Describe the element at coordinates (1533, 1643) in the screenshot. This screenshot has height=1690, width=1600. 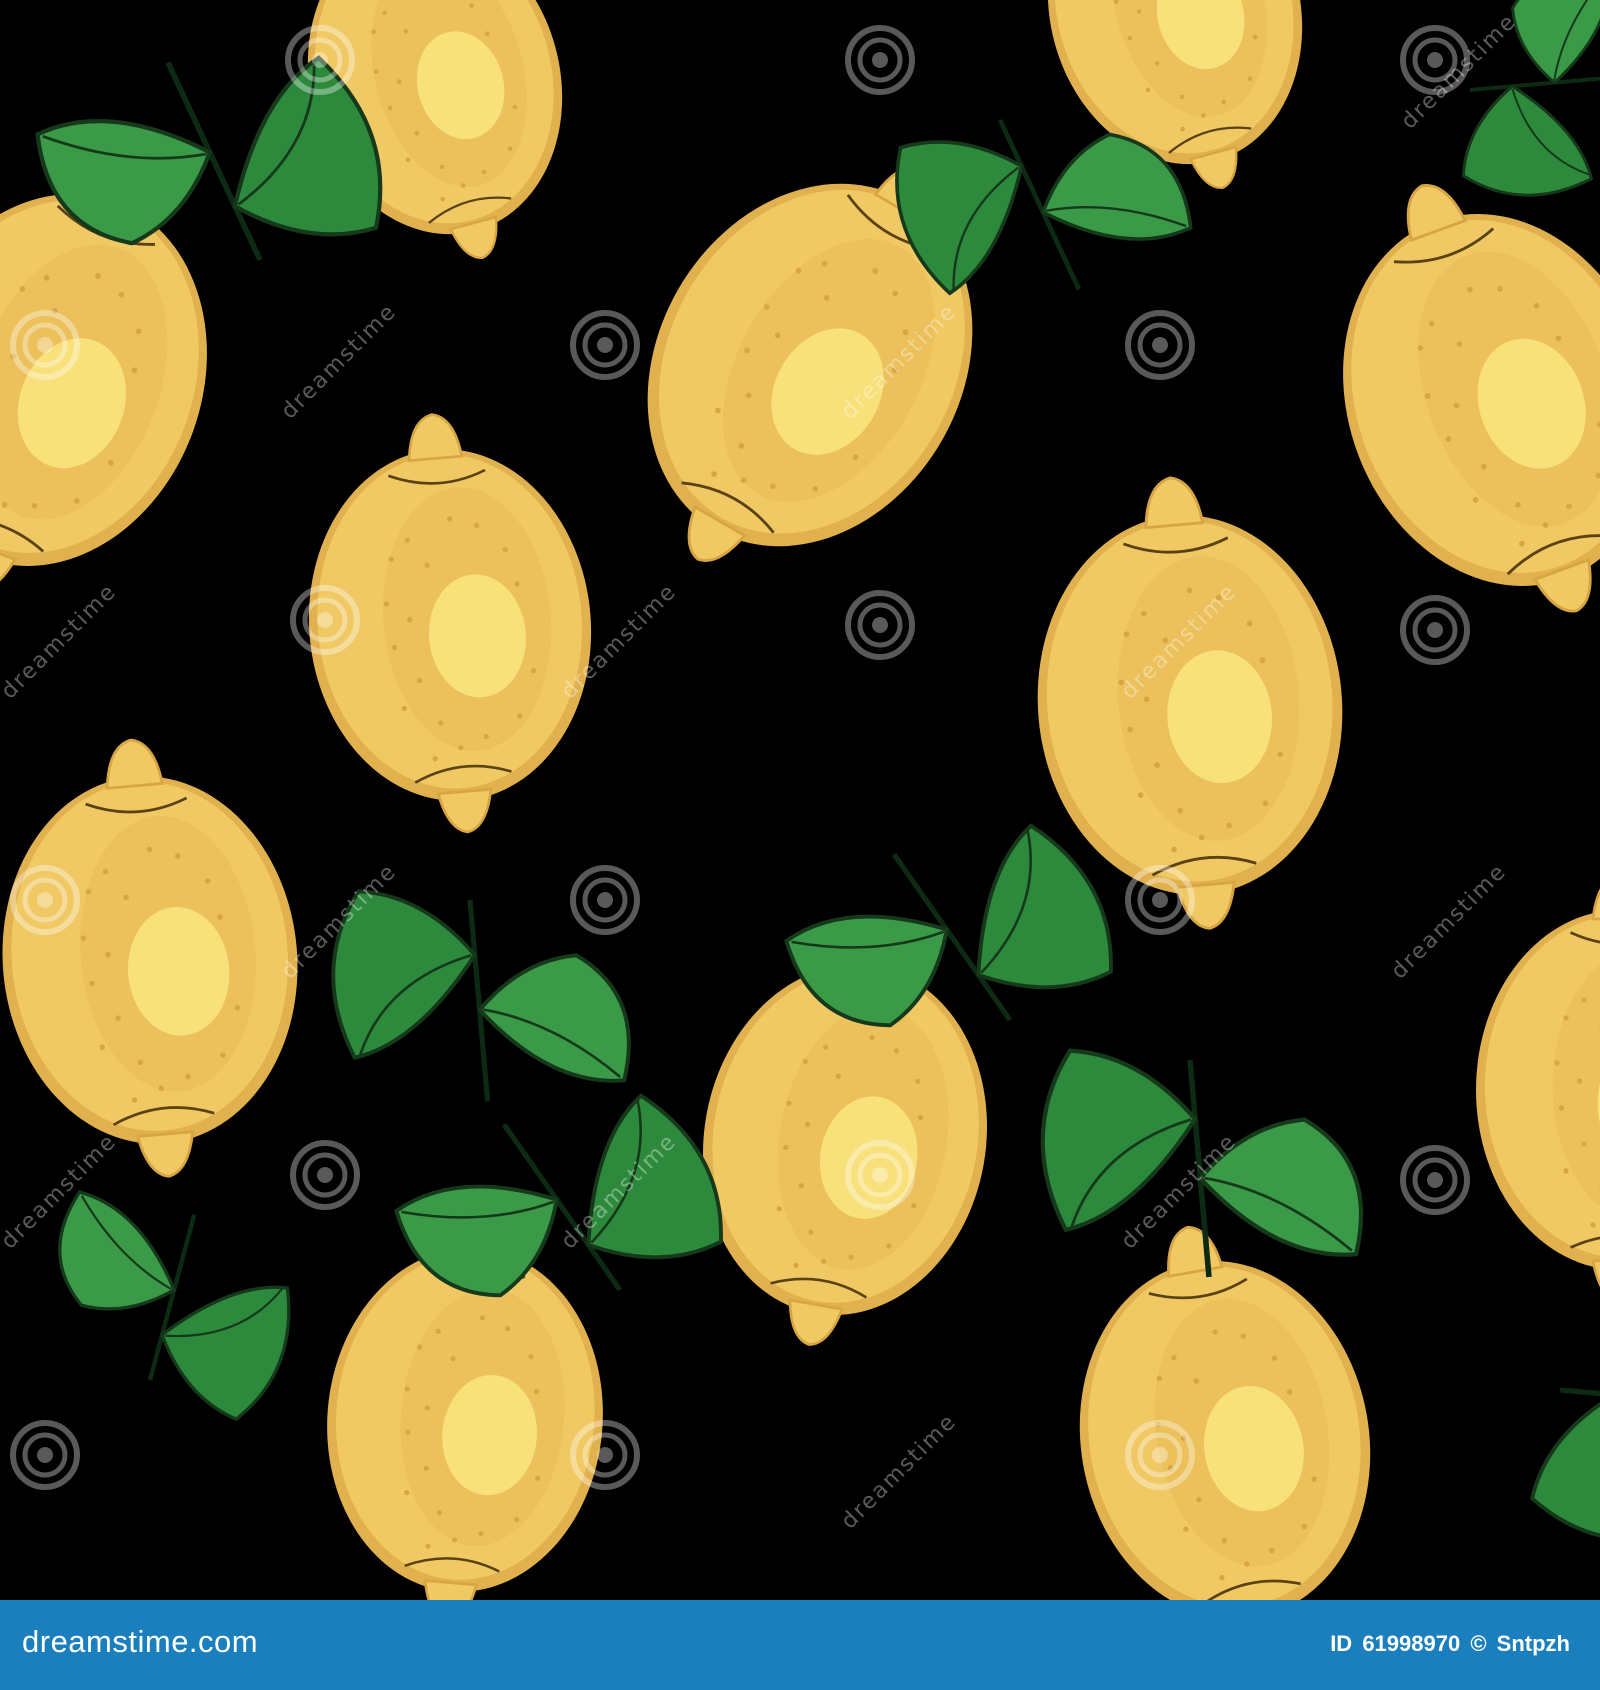
I see `author-name: Sntpzh` at that location.